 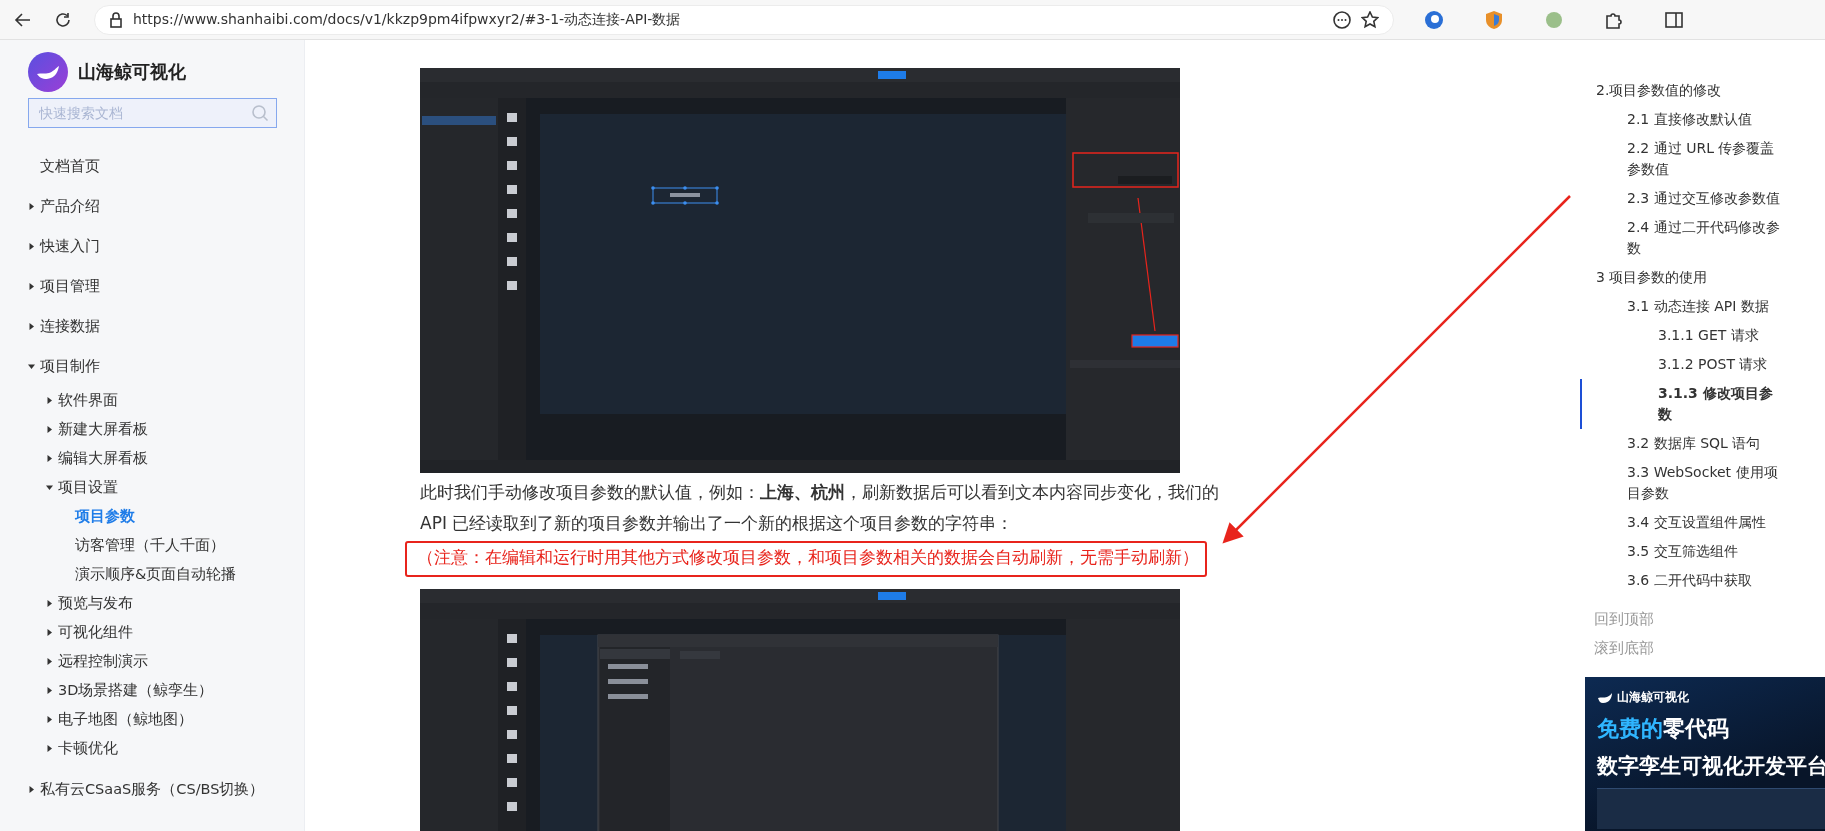 What do you see at coordinates (166, 166) in the screenshot?
I see `nav-item: 文档首页` at bounding box center [166, 166].